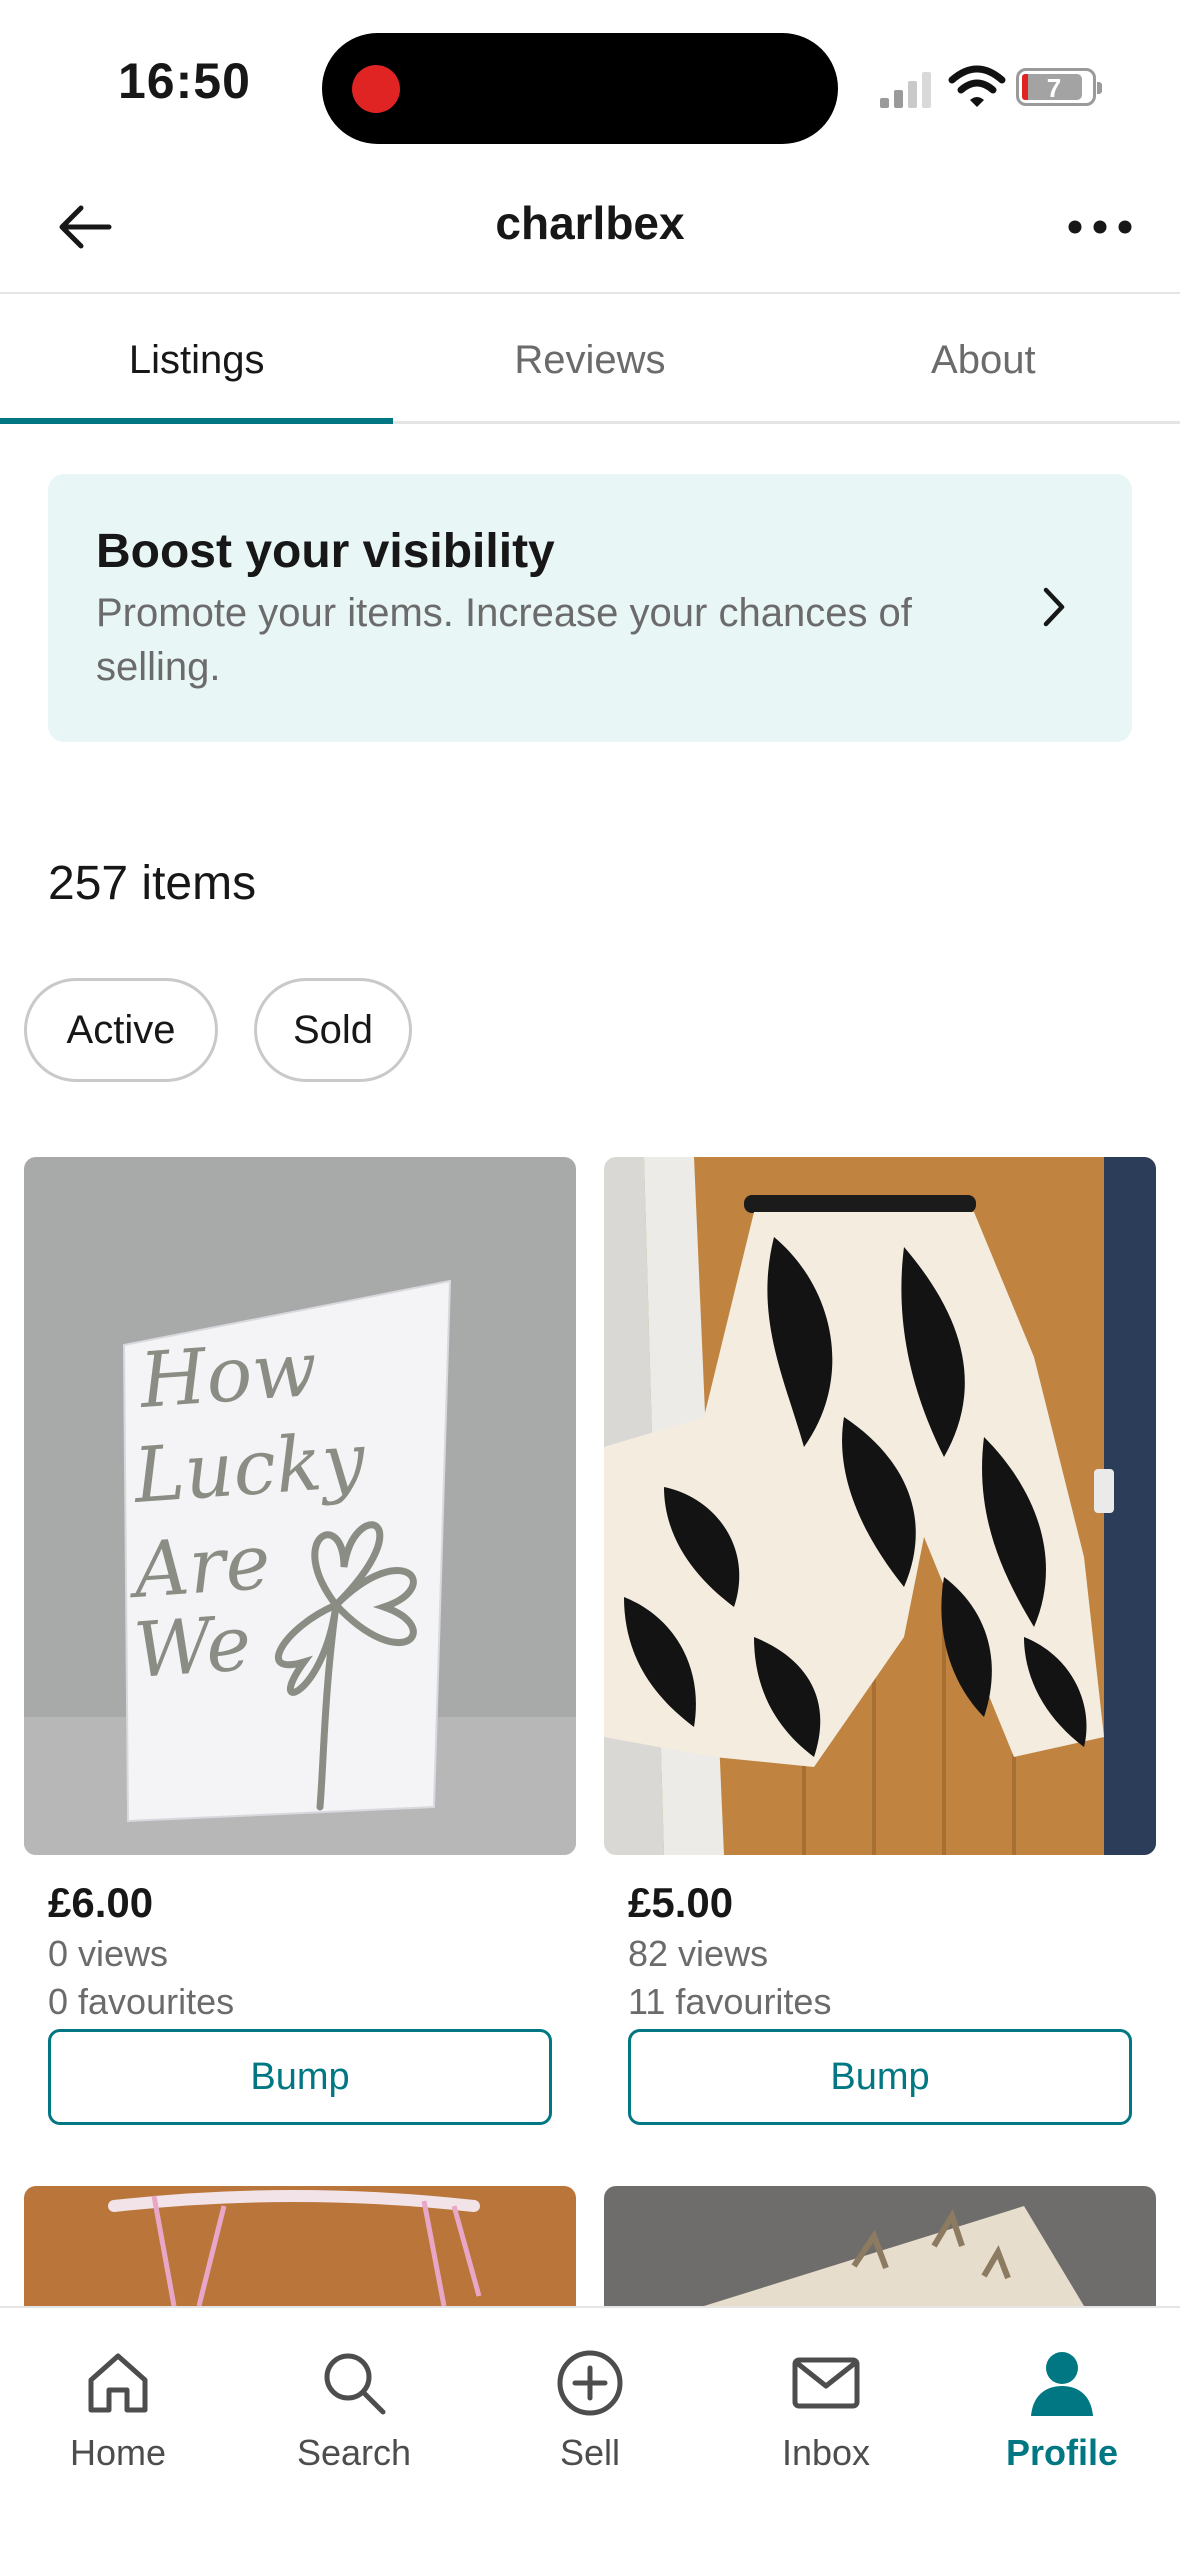 The height and width of the screenshot is (2556, 1180). What do you see at coordinates (590, 2383) in the screenshot?
I see `plus-circle-icon` at bounding box center [590, 2383].